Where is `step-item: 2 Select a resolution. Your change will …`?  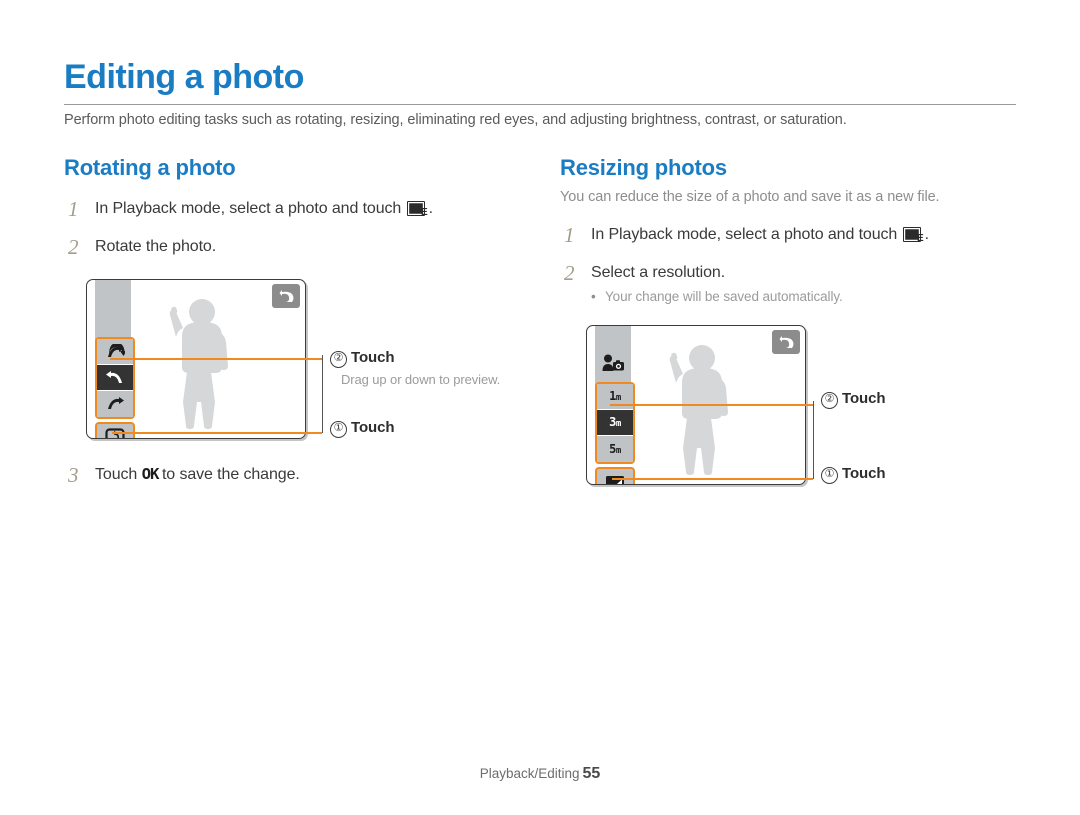
step-item: 2 Select a resolution. Your change will … is located at coordinates (795, 283).